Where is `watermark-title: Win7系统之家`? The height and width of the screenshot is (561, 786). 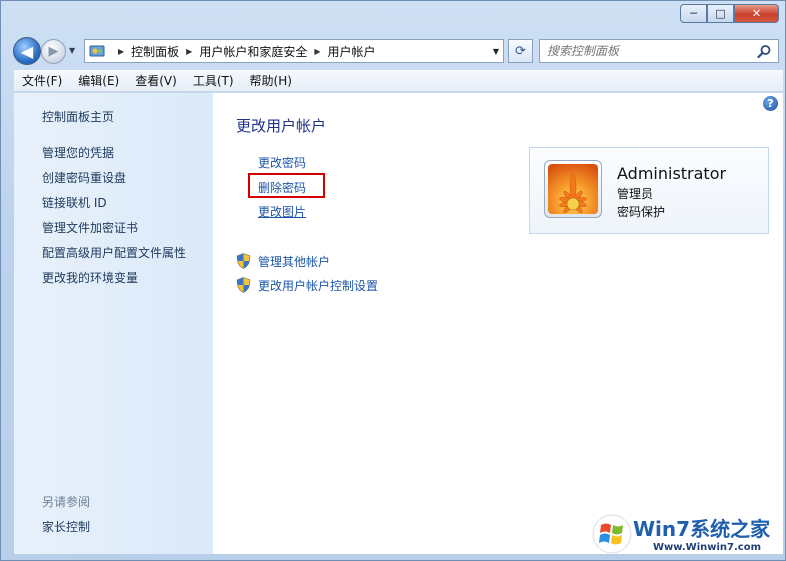
watermark-title: Win7系统之家 is located at coordinates (702, 529).